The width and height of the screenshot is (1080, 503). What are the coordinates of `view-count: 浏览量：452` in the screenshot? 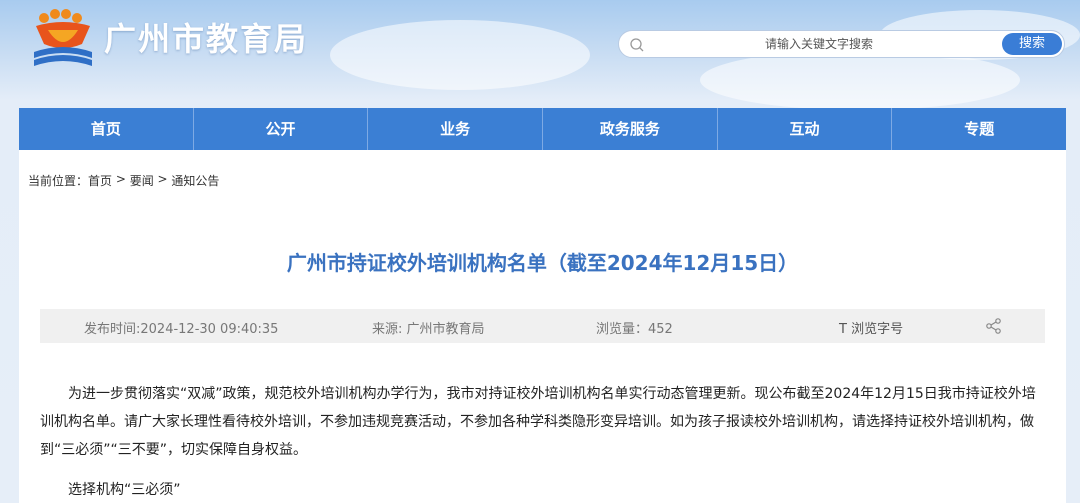 It's located at (634, 329).